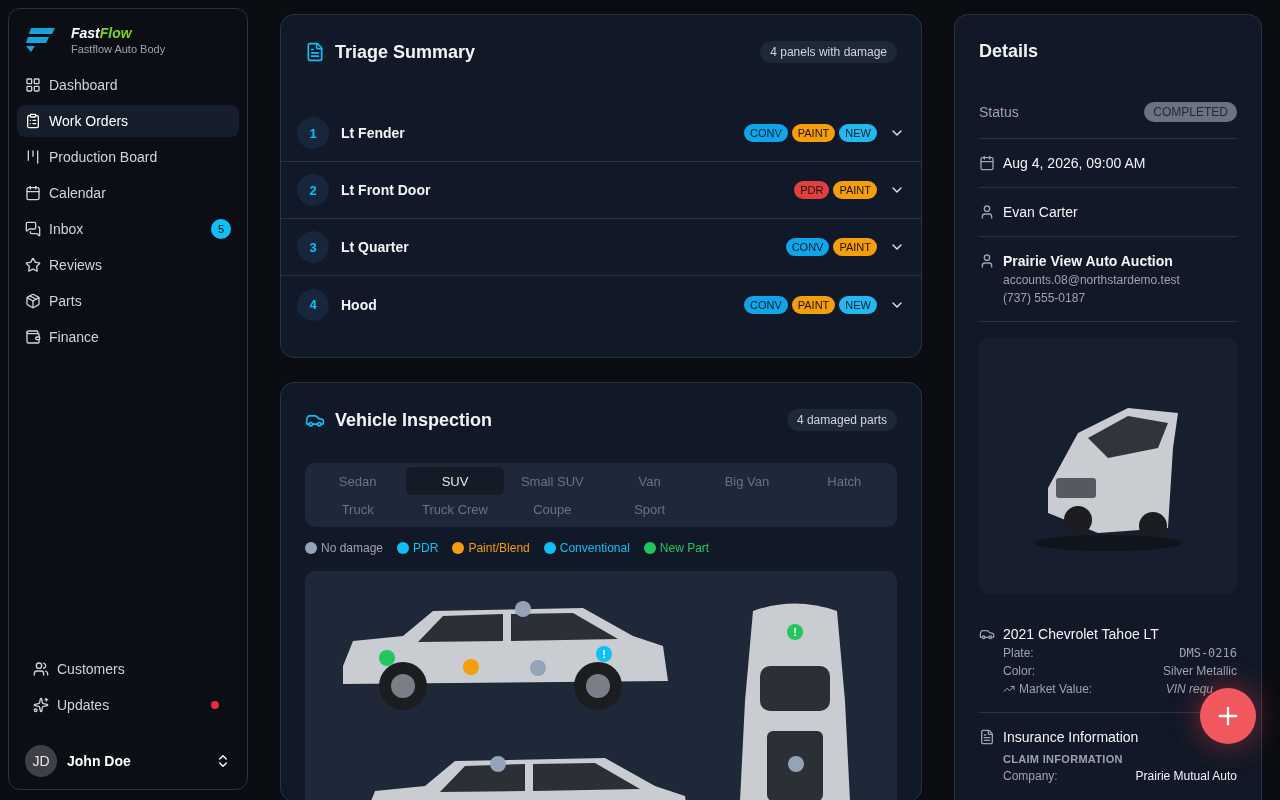 This screenshot has width=1280, height=800. Describe the element at coordinates (132, 705) in the screenshot. I see `nav-item: Updates` at that location.